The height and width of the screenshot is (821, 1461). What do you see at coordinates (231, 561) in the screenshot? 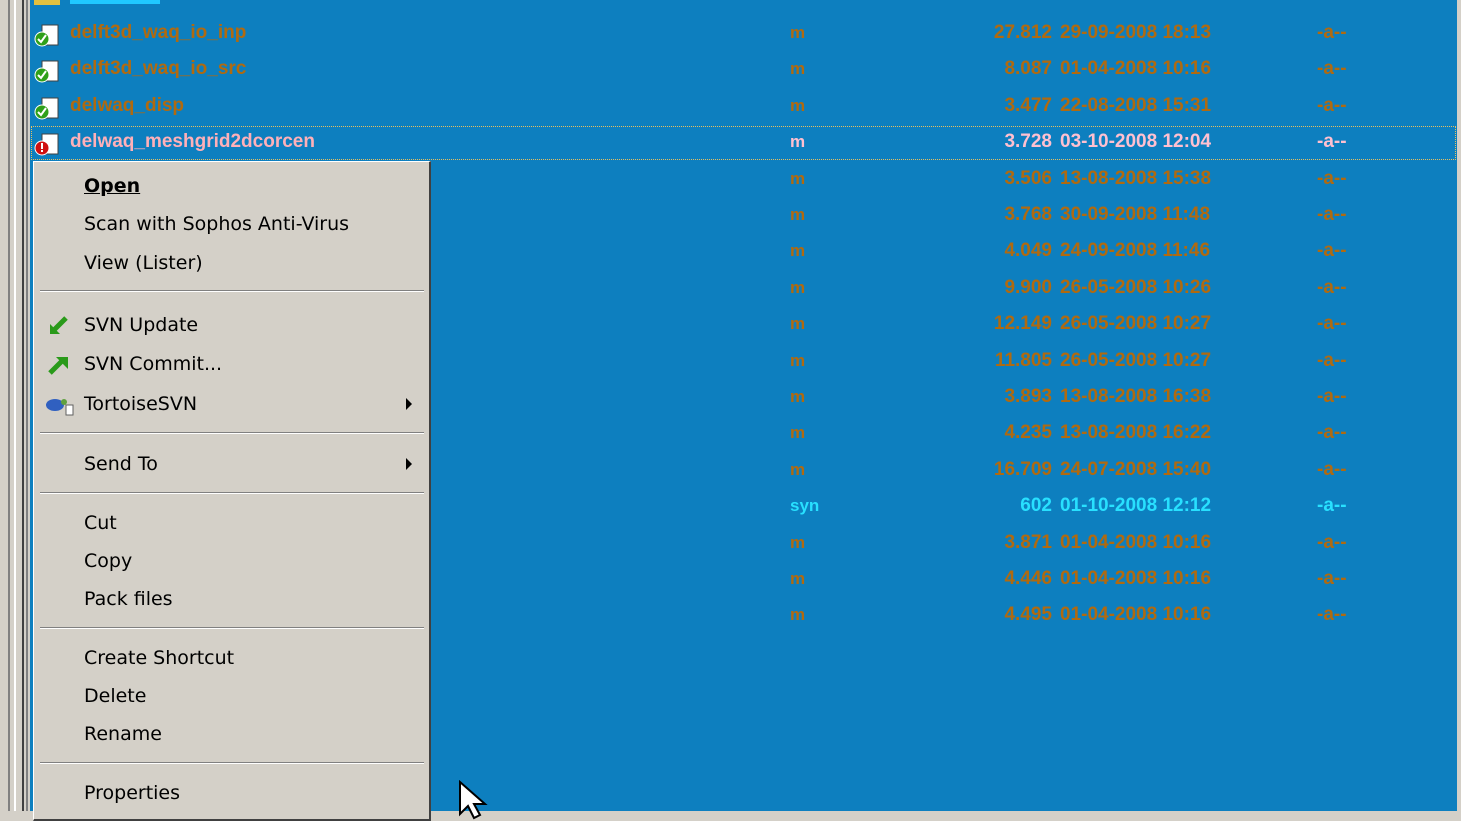
I see `menu-item-copy: Copy` at bounding box center [231, 561].